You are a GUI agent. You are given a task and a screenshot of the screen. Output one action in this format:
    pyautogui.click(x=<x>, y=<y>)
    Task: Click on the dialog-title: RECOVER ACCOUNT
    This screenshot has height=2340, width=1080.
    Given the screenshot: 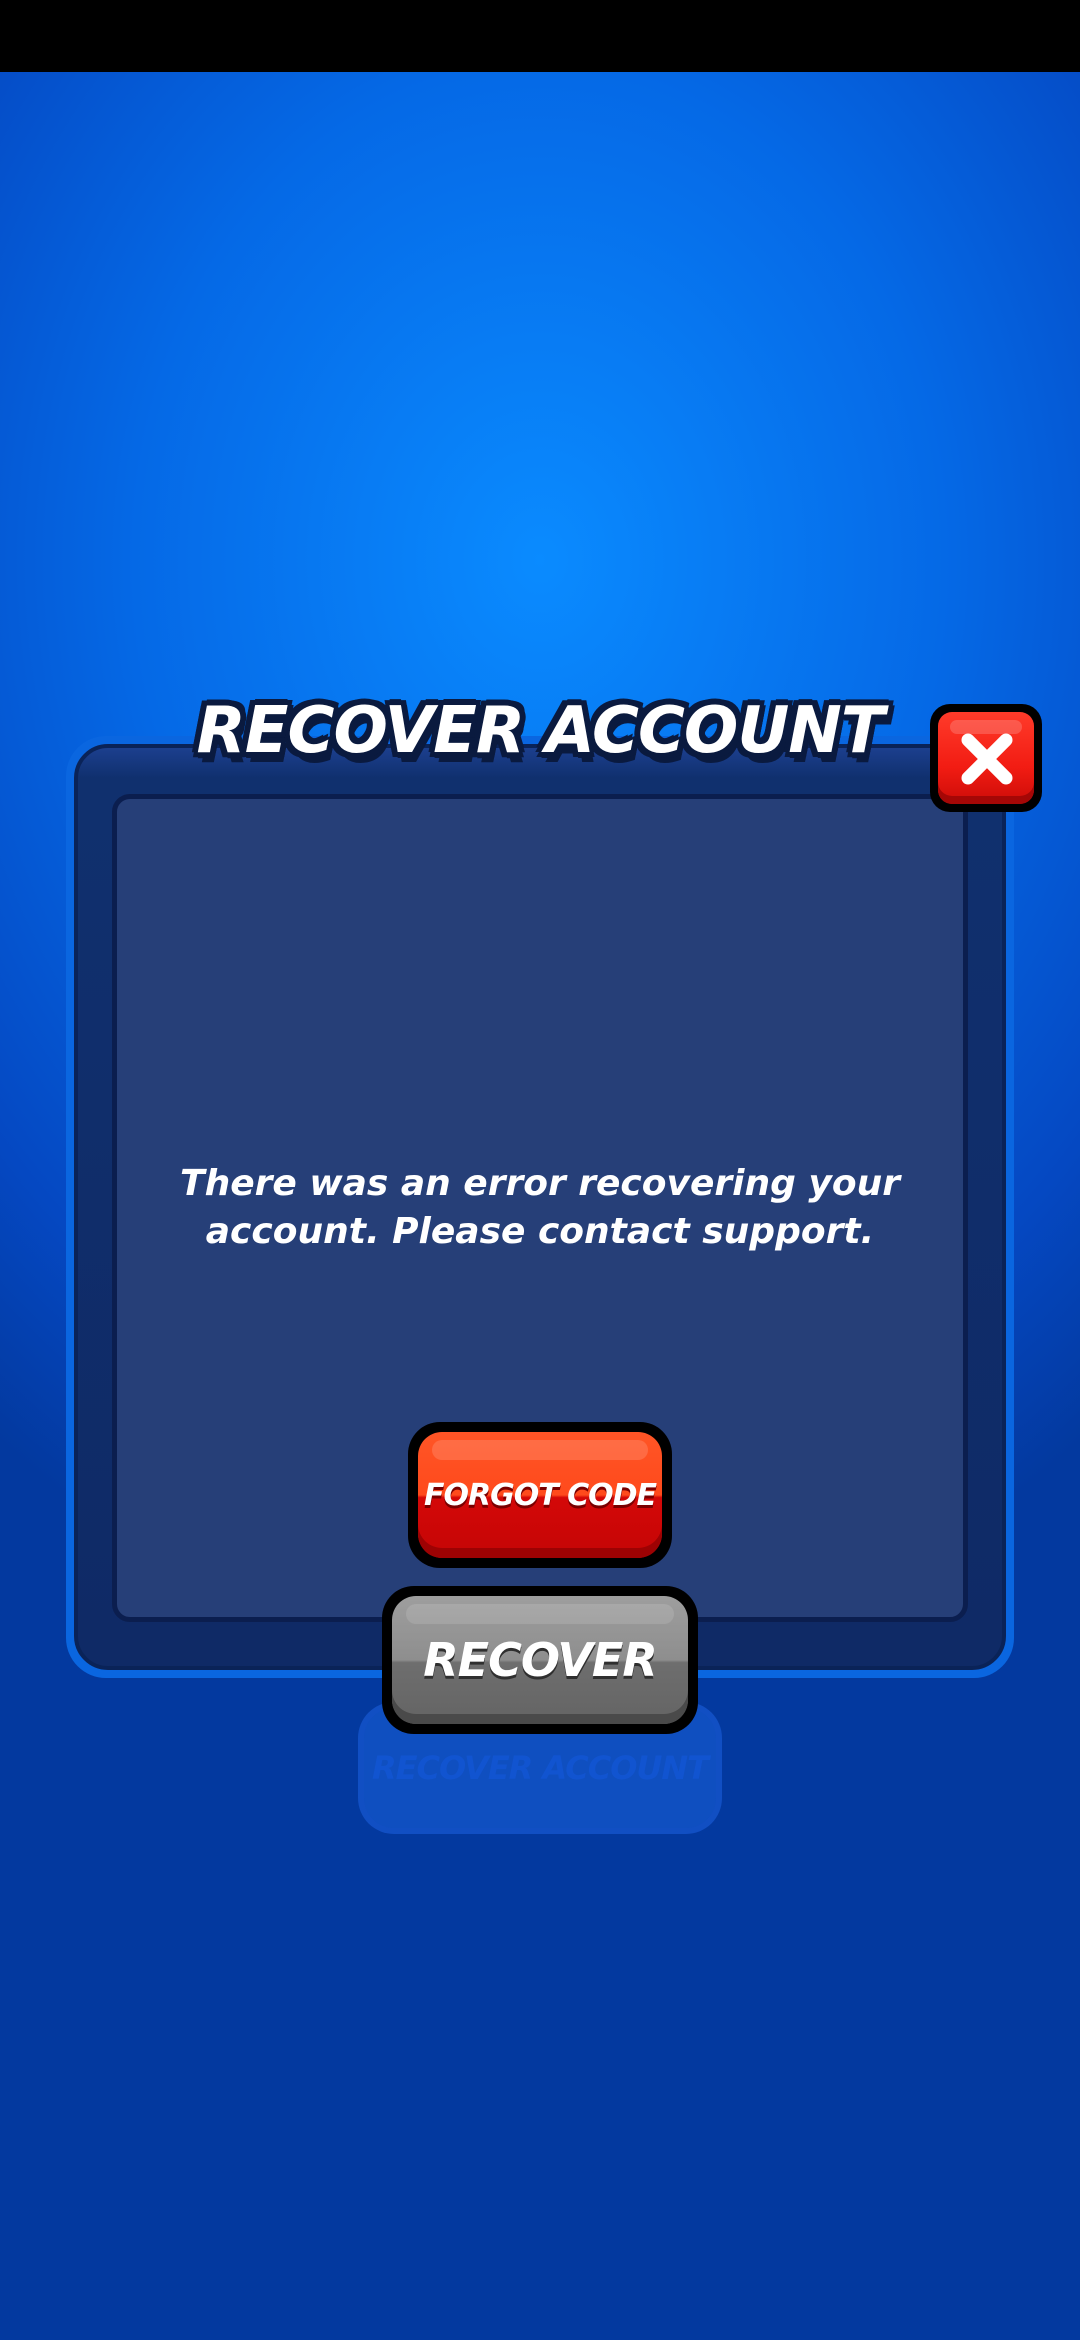 What is the action you would take?
    pyautogui.click(x=540, y=731)
    